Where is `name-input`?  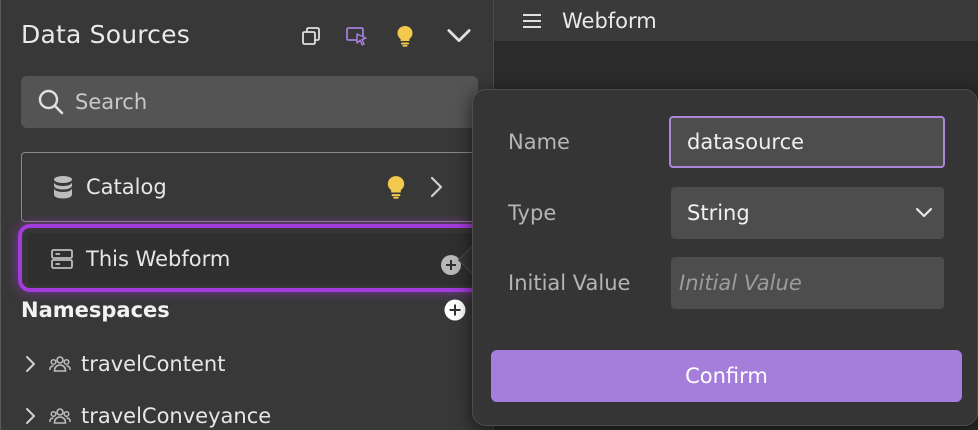 name-input is located at coordinates (807, 142).